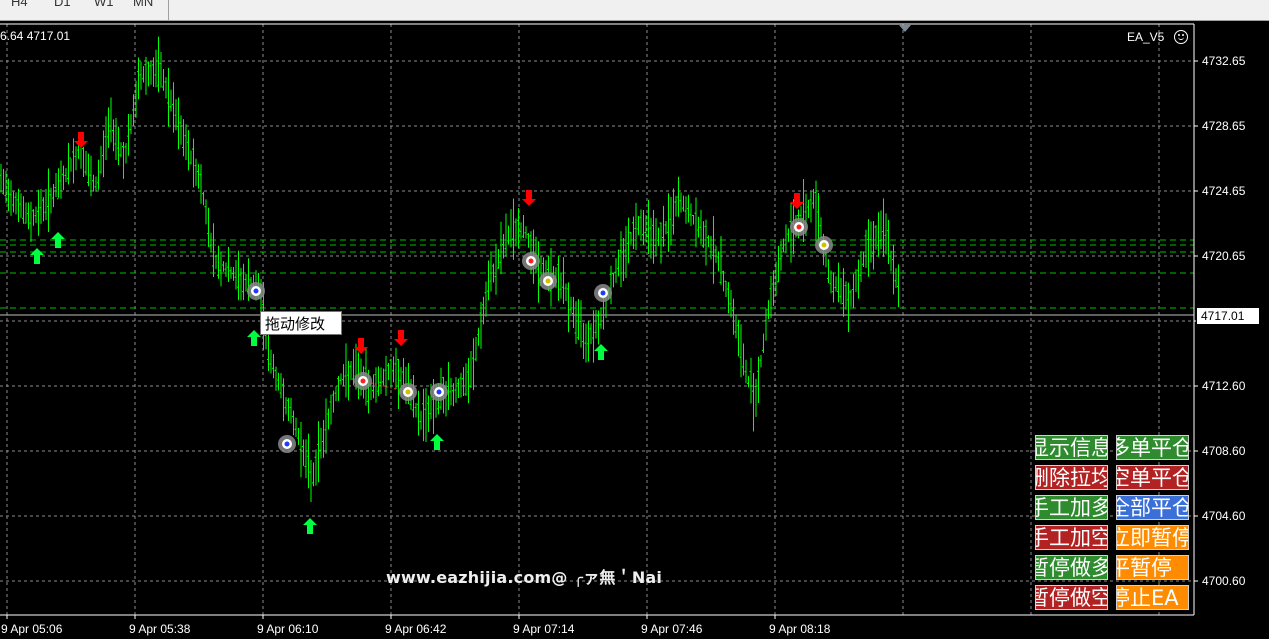 The height and width of the screenshot is (639, 1269). What do you see at coordinates (1224, 451) in the screenshot?
I see `price-tick-label: 4708.60` at bounding box center [1224, 451].